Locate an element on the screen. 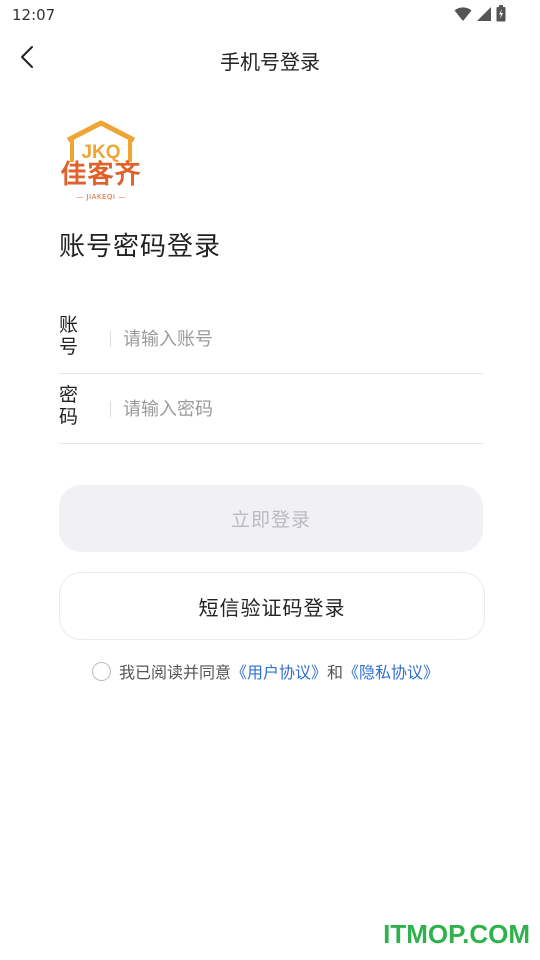 Image resolution: width=540 pixels, height=960 pixels. nav-bar: 手机号登录 is located at coordinates (270, 59).